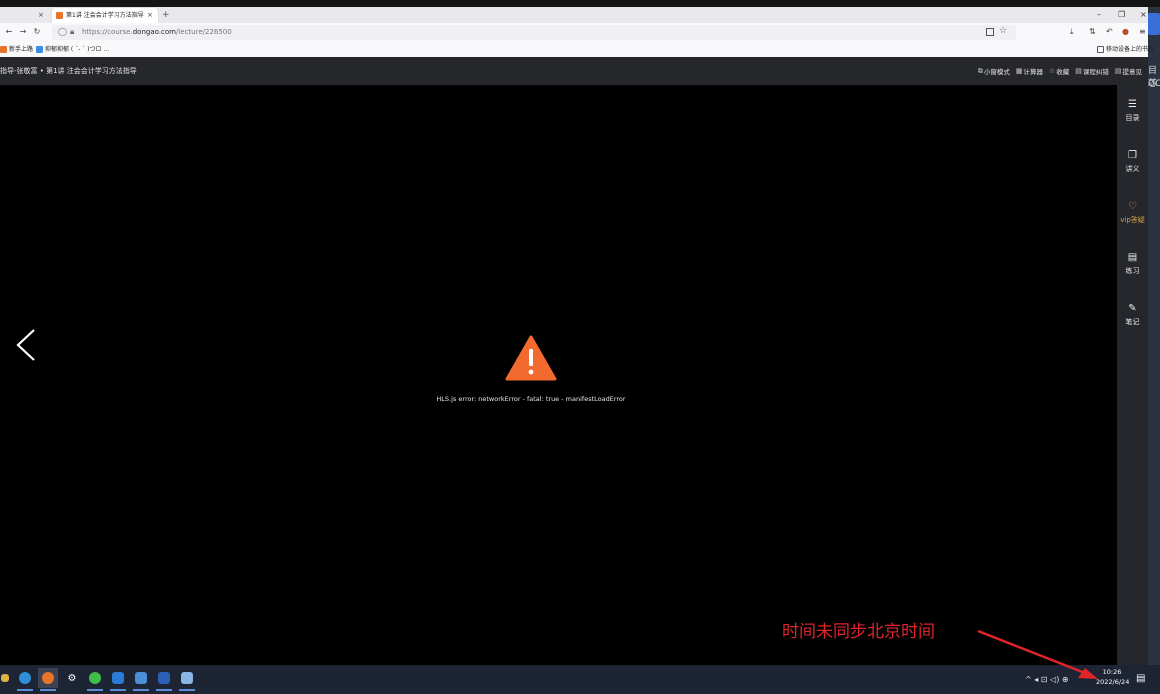 The image size is (1160, 694). I want to click on vscode-icon, so click(118, 679).